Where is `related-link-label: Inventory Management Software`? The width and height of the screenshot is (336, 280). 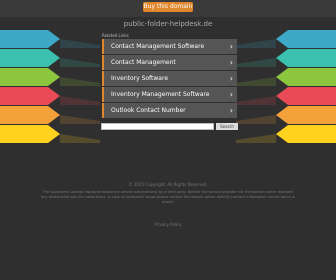
related-link-label: Inventory Management Software is located at coordinates (160, 94).